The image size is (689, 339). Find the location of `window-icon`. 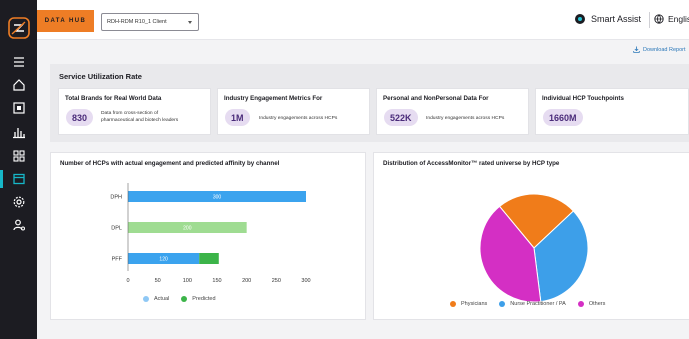

window-icon is located at coordinates (19, 179).